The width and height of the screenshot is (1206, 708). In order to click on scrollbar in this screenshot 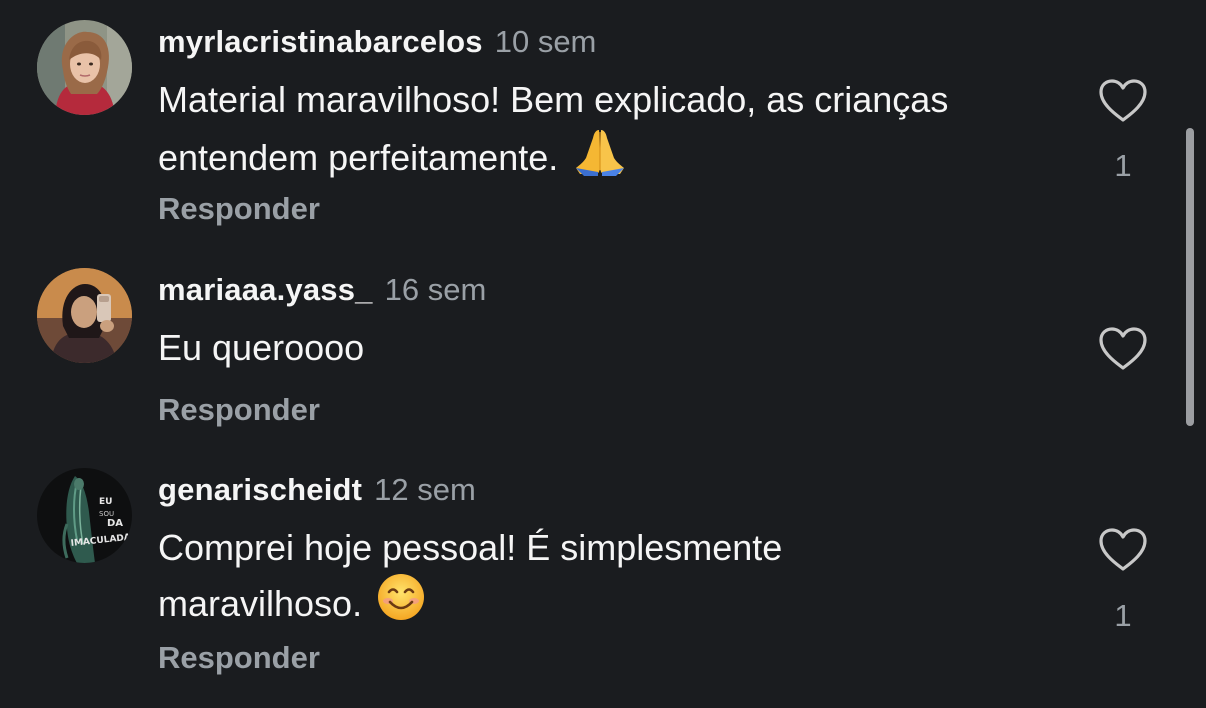, I will do `click(1190, 277)`.